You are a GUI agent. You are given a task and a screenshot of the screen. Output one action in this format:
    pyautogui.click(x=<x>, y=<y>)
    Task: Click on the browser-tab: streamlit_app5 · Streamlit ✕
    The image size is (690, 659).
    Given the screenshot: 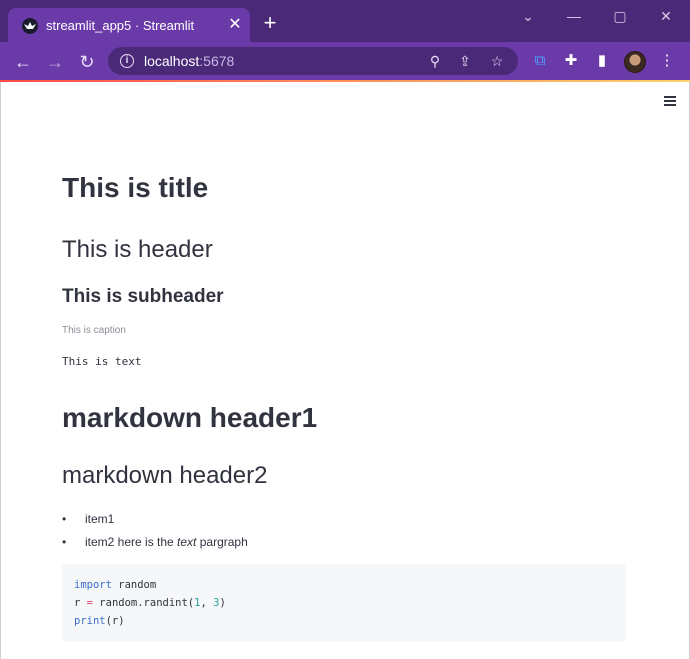 What is the action you would take?
    pyautogui.click(x=129, y=25)
    